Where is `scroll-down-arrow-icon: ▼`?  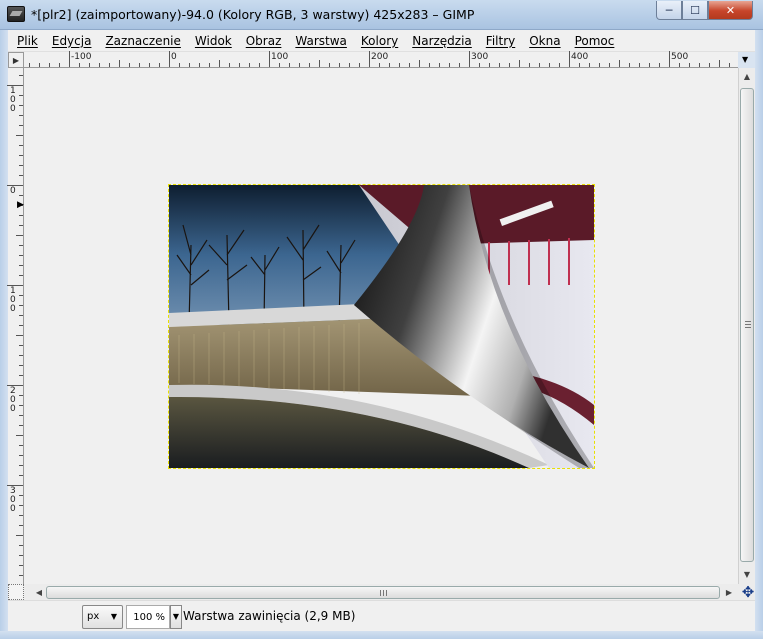
scroll-down-arrow-icon: ▼ is located at coordinates (747, 574).